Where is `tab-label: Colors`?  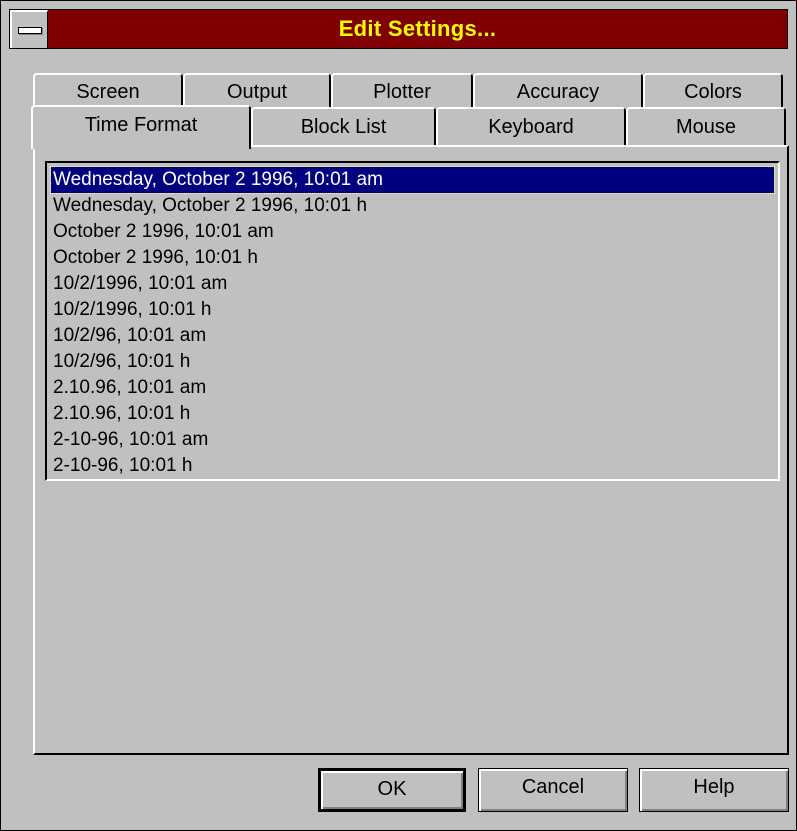 tab-label: Colors is located at coordinates (713, 92).